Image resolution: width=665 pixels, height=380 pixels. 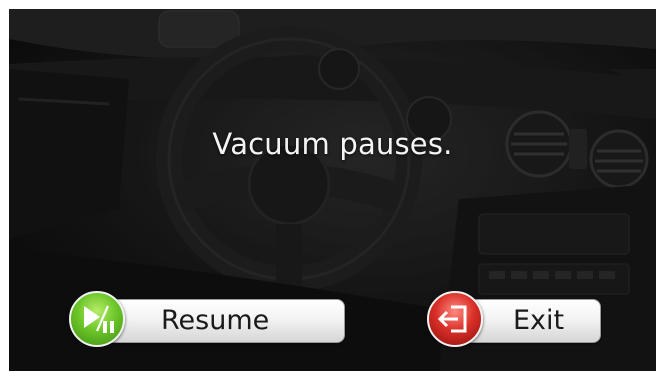 I want to click on resume-button: Resume, so click(x=207, y=319).